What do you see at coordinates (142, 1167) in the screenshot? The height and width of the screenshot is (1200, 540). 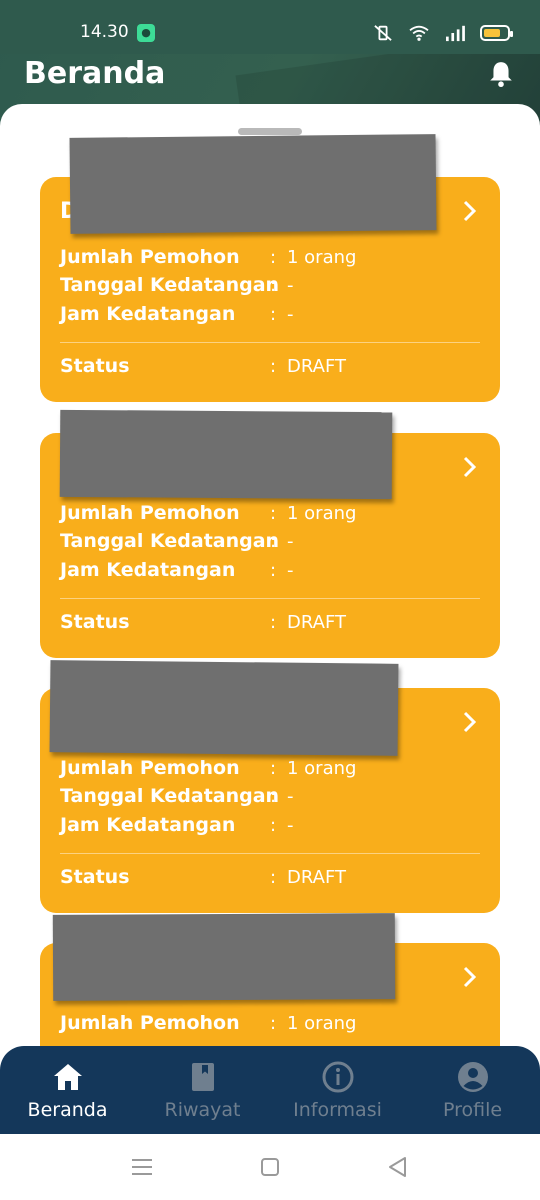 I see `menu-icon` at bounding box center [142, 1167].